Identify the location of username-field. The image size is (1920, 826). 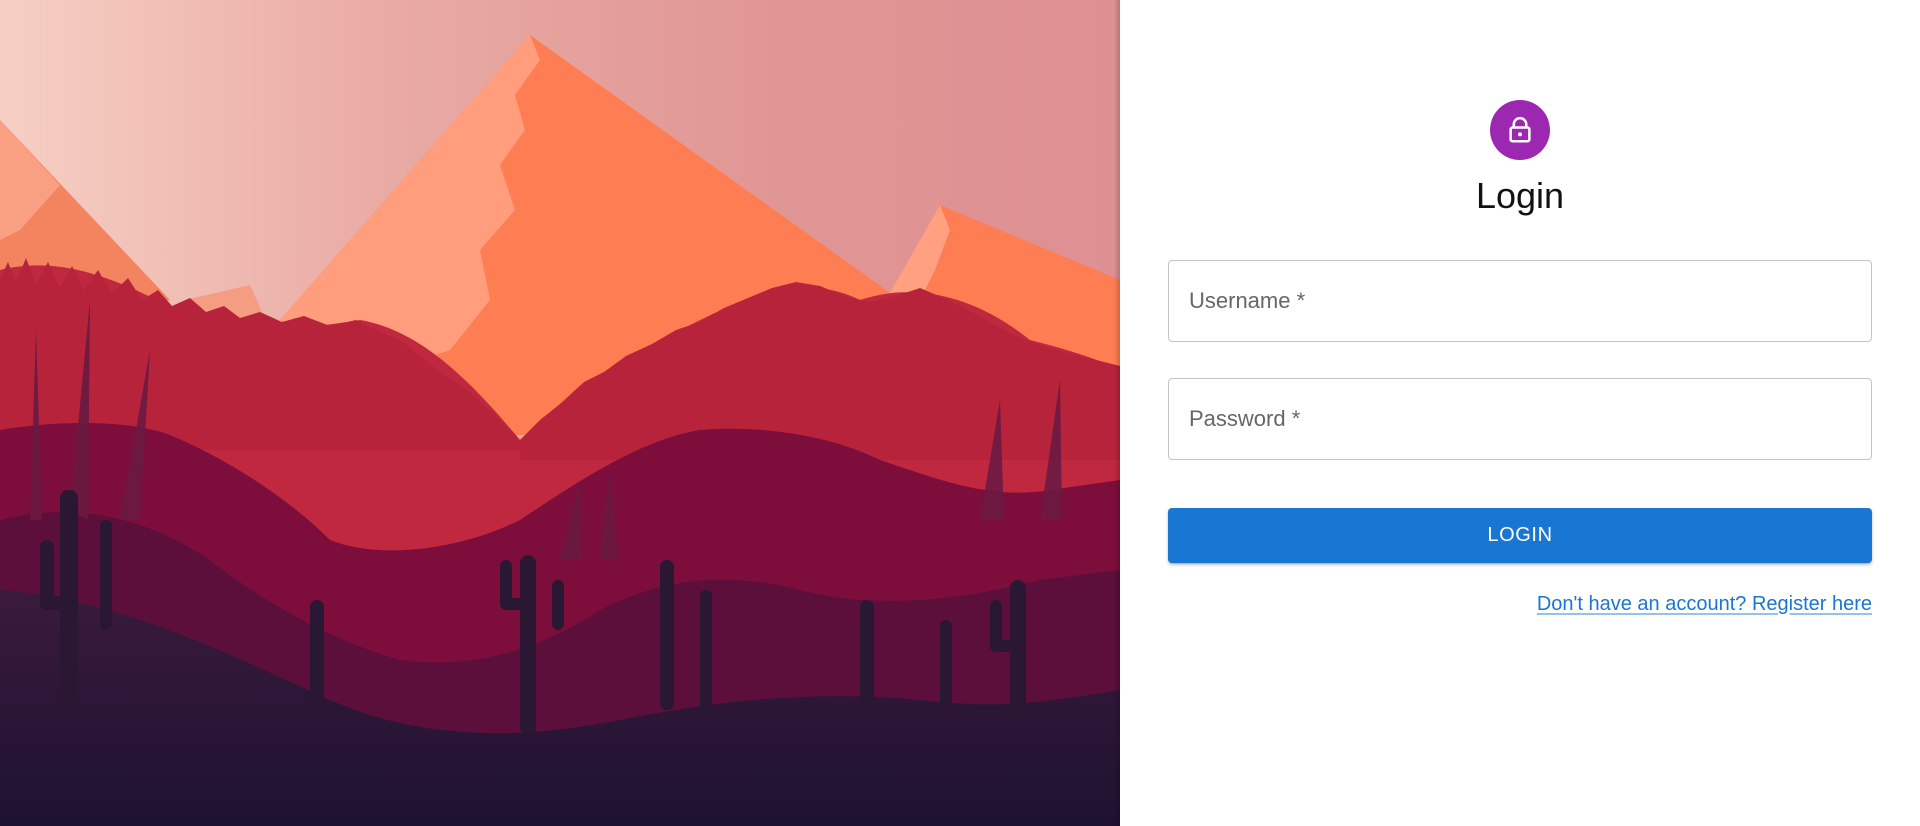
(1520, 301).